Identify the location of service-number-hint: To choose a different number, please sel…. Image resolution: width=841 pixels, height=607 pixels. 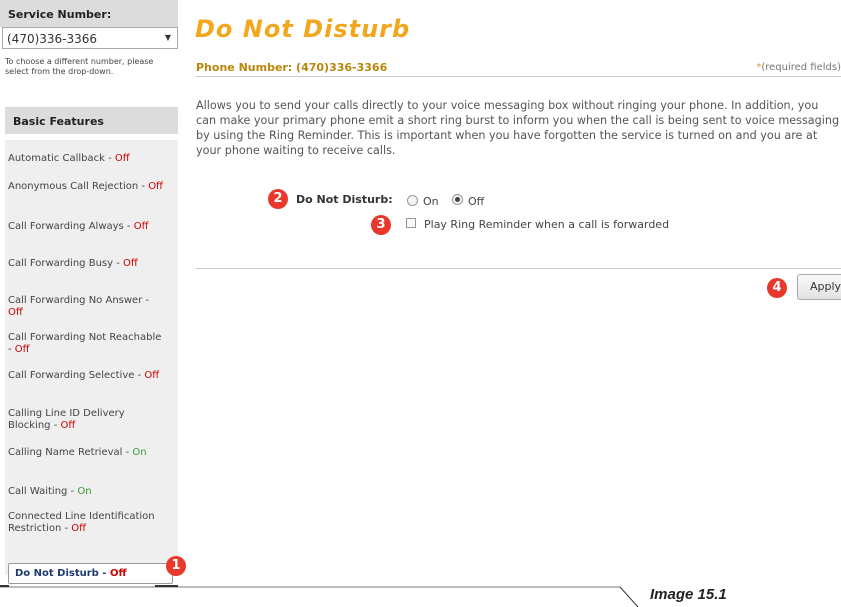
(79, 66).